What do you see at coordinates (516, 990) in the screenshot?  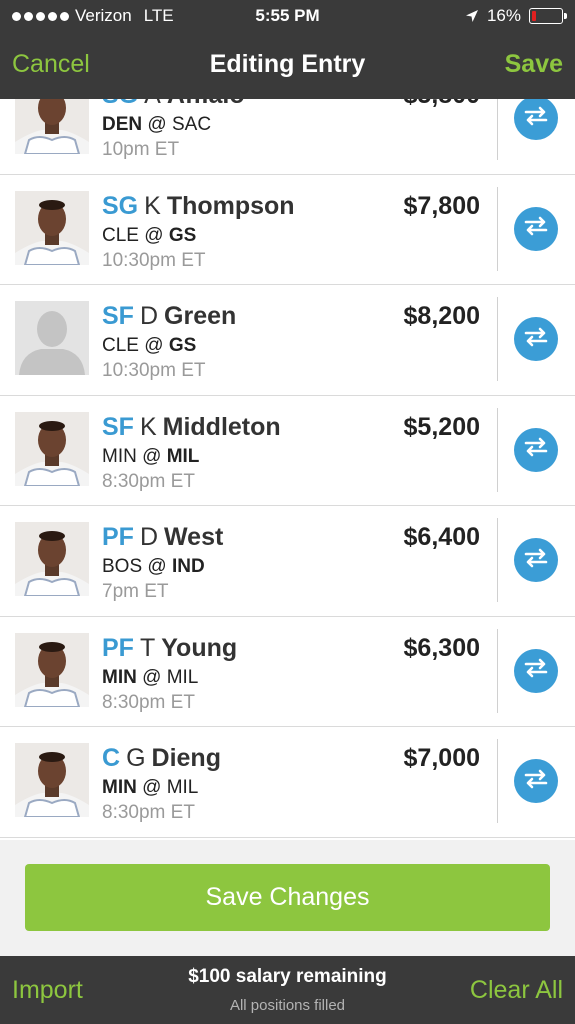 I see `clear-all-button: Clear All` at bounding box center [516, 990].